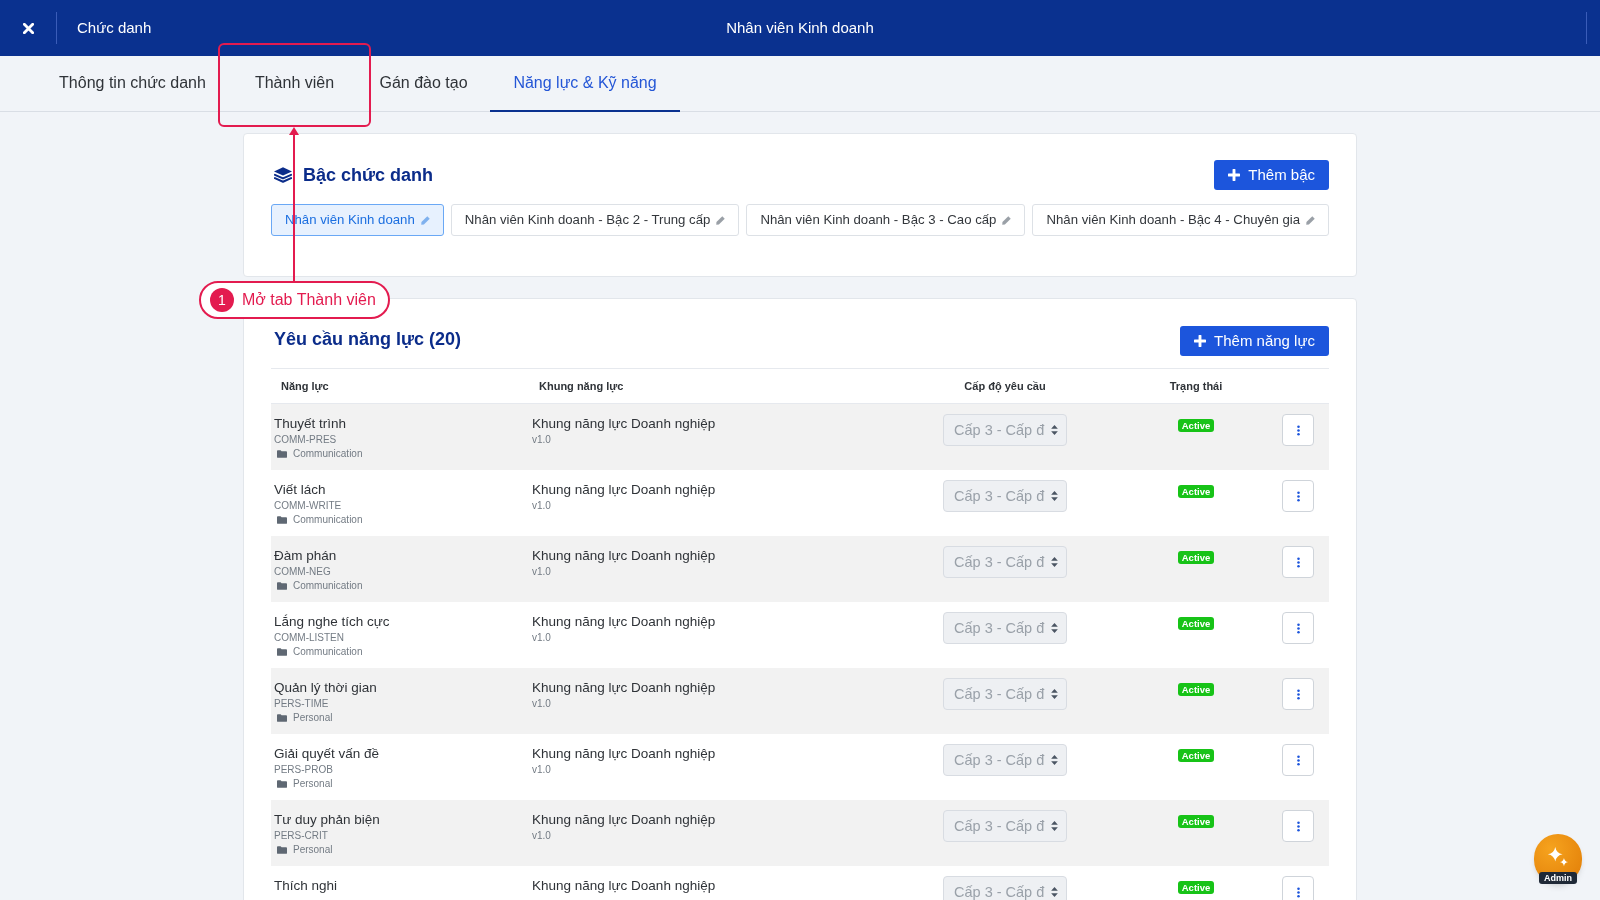  Describe the element at coordinates (305, 555) in the screenshot. I see `competency-name: Đàm phán` at that location.